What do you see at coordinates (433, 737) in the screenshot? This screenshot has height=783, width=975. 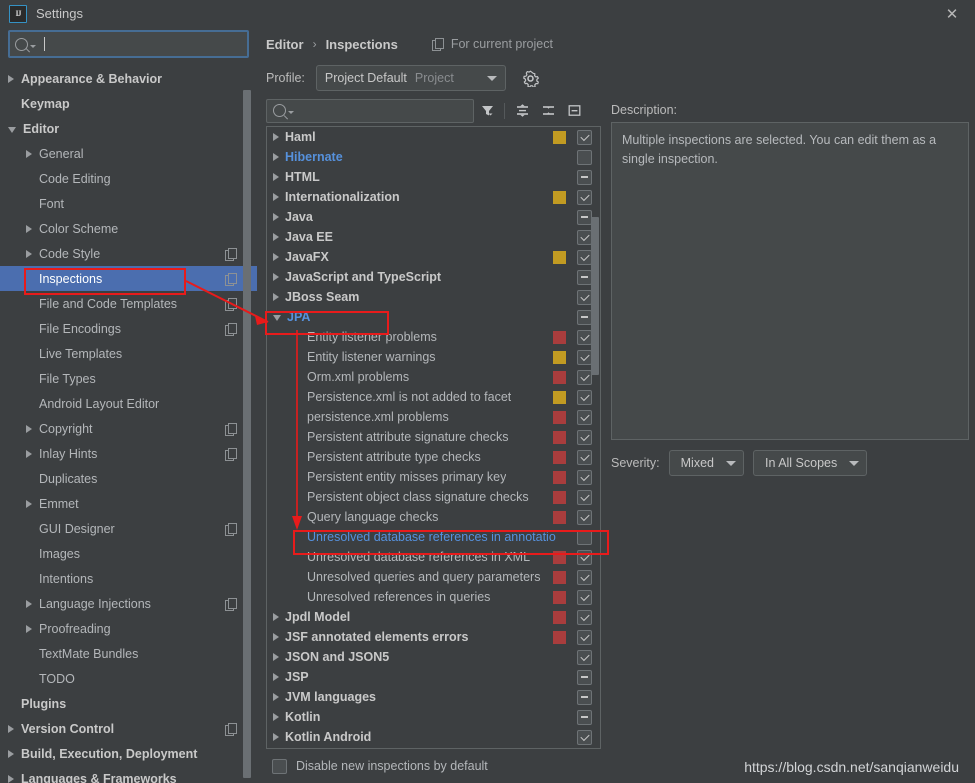 I see `inspection-row: Kotlin Android` at bounding box center [433, 737].